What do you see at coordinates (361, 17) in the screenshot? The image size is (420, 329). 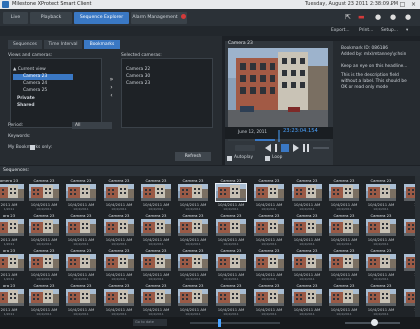 I see `minimize-icon: ▬` at bounding box center [361, 17].